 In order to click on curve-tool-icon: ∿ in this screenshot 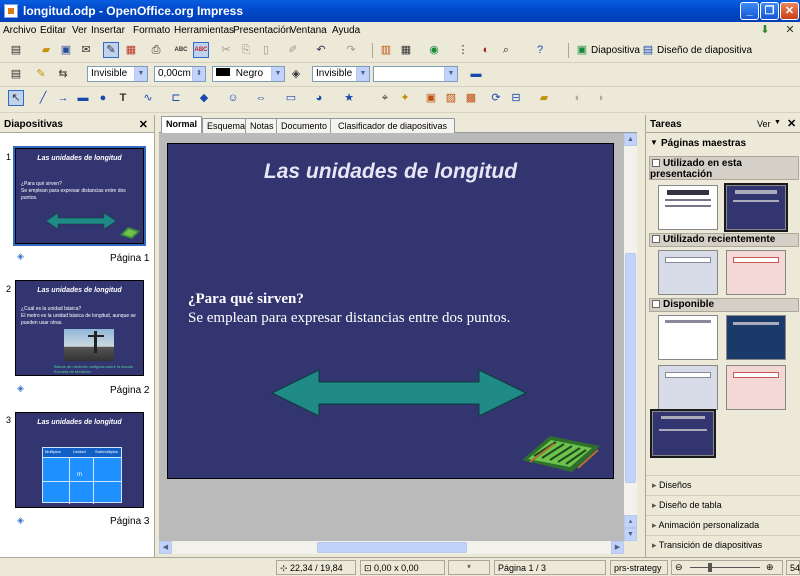, I will do `click(148, 98)`.